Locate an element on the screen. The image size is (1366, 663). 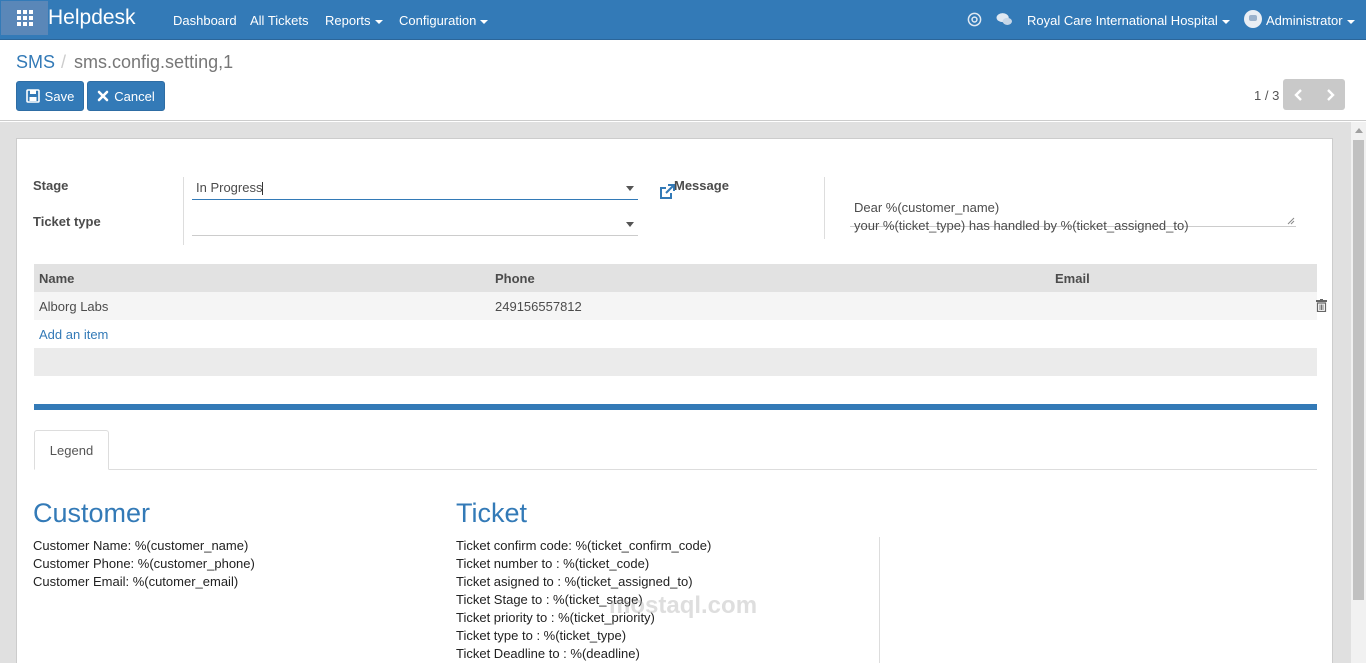
message-divider is located at coordinates (824, 208).